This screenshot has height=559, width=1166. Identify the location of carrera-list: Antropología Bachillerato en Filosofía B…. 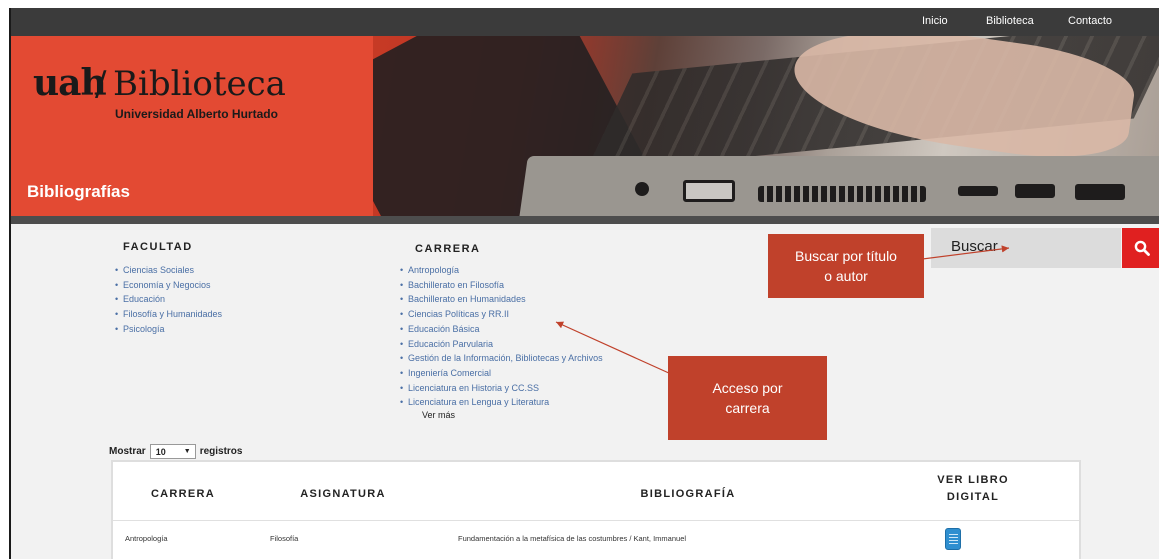
(501, 336).